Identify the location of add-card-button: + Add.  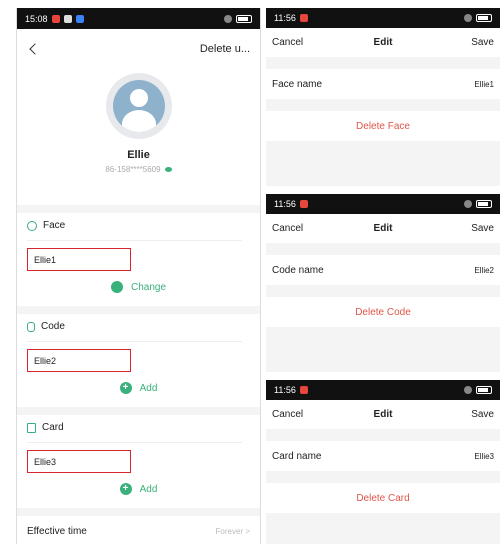
(138, 489).